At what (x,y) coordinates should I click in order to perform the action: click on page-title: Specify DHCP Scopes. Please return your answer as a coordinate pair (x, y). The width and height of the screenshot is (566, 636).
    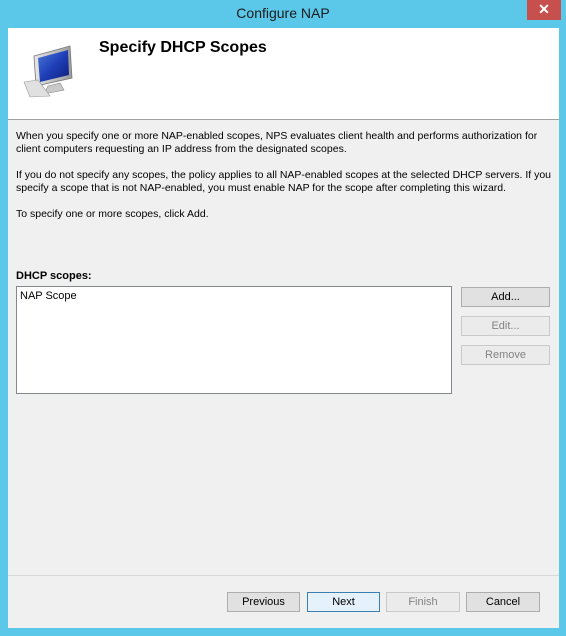
    Looking at the image, I should click on (183, 47).